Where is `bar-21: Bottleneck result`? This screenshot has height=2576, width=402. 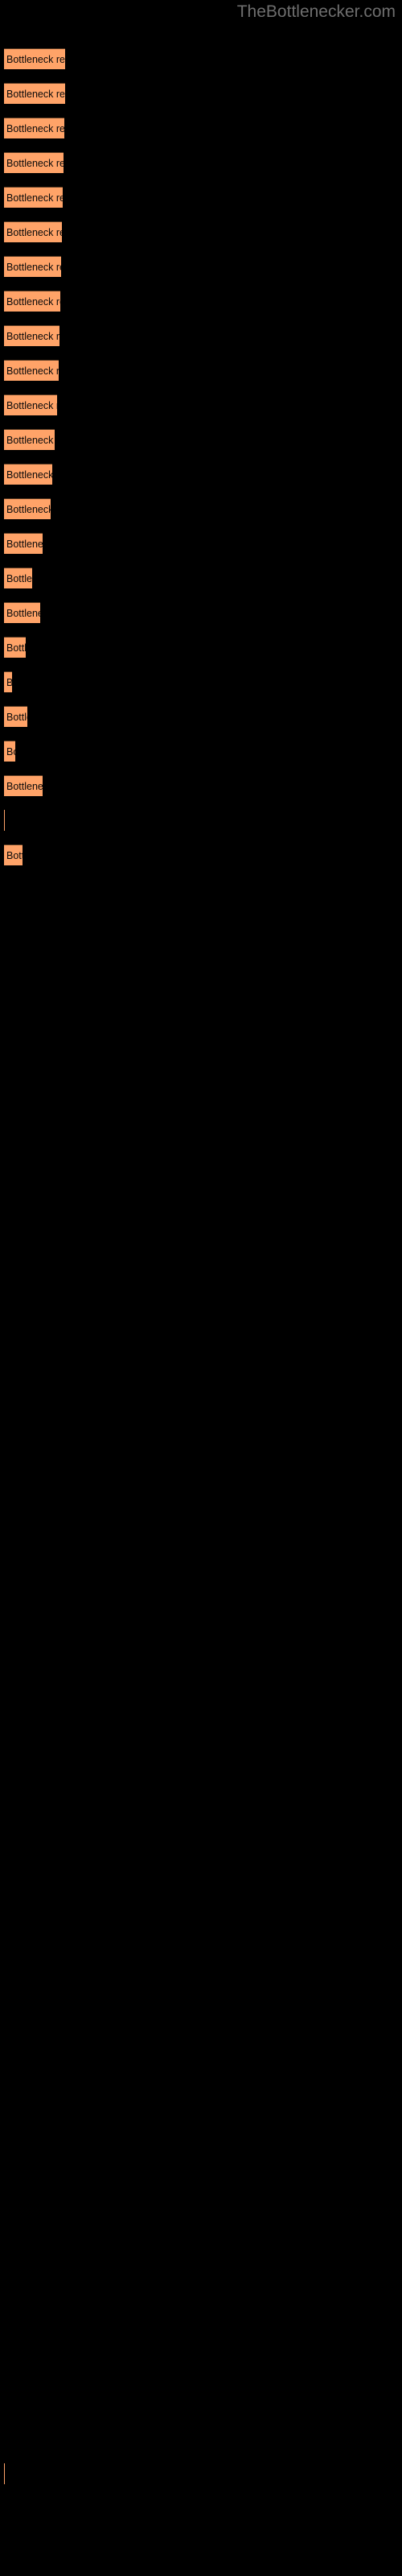 bar-21: Bottleneck result is located at coordinates (9, 751).